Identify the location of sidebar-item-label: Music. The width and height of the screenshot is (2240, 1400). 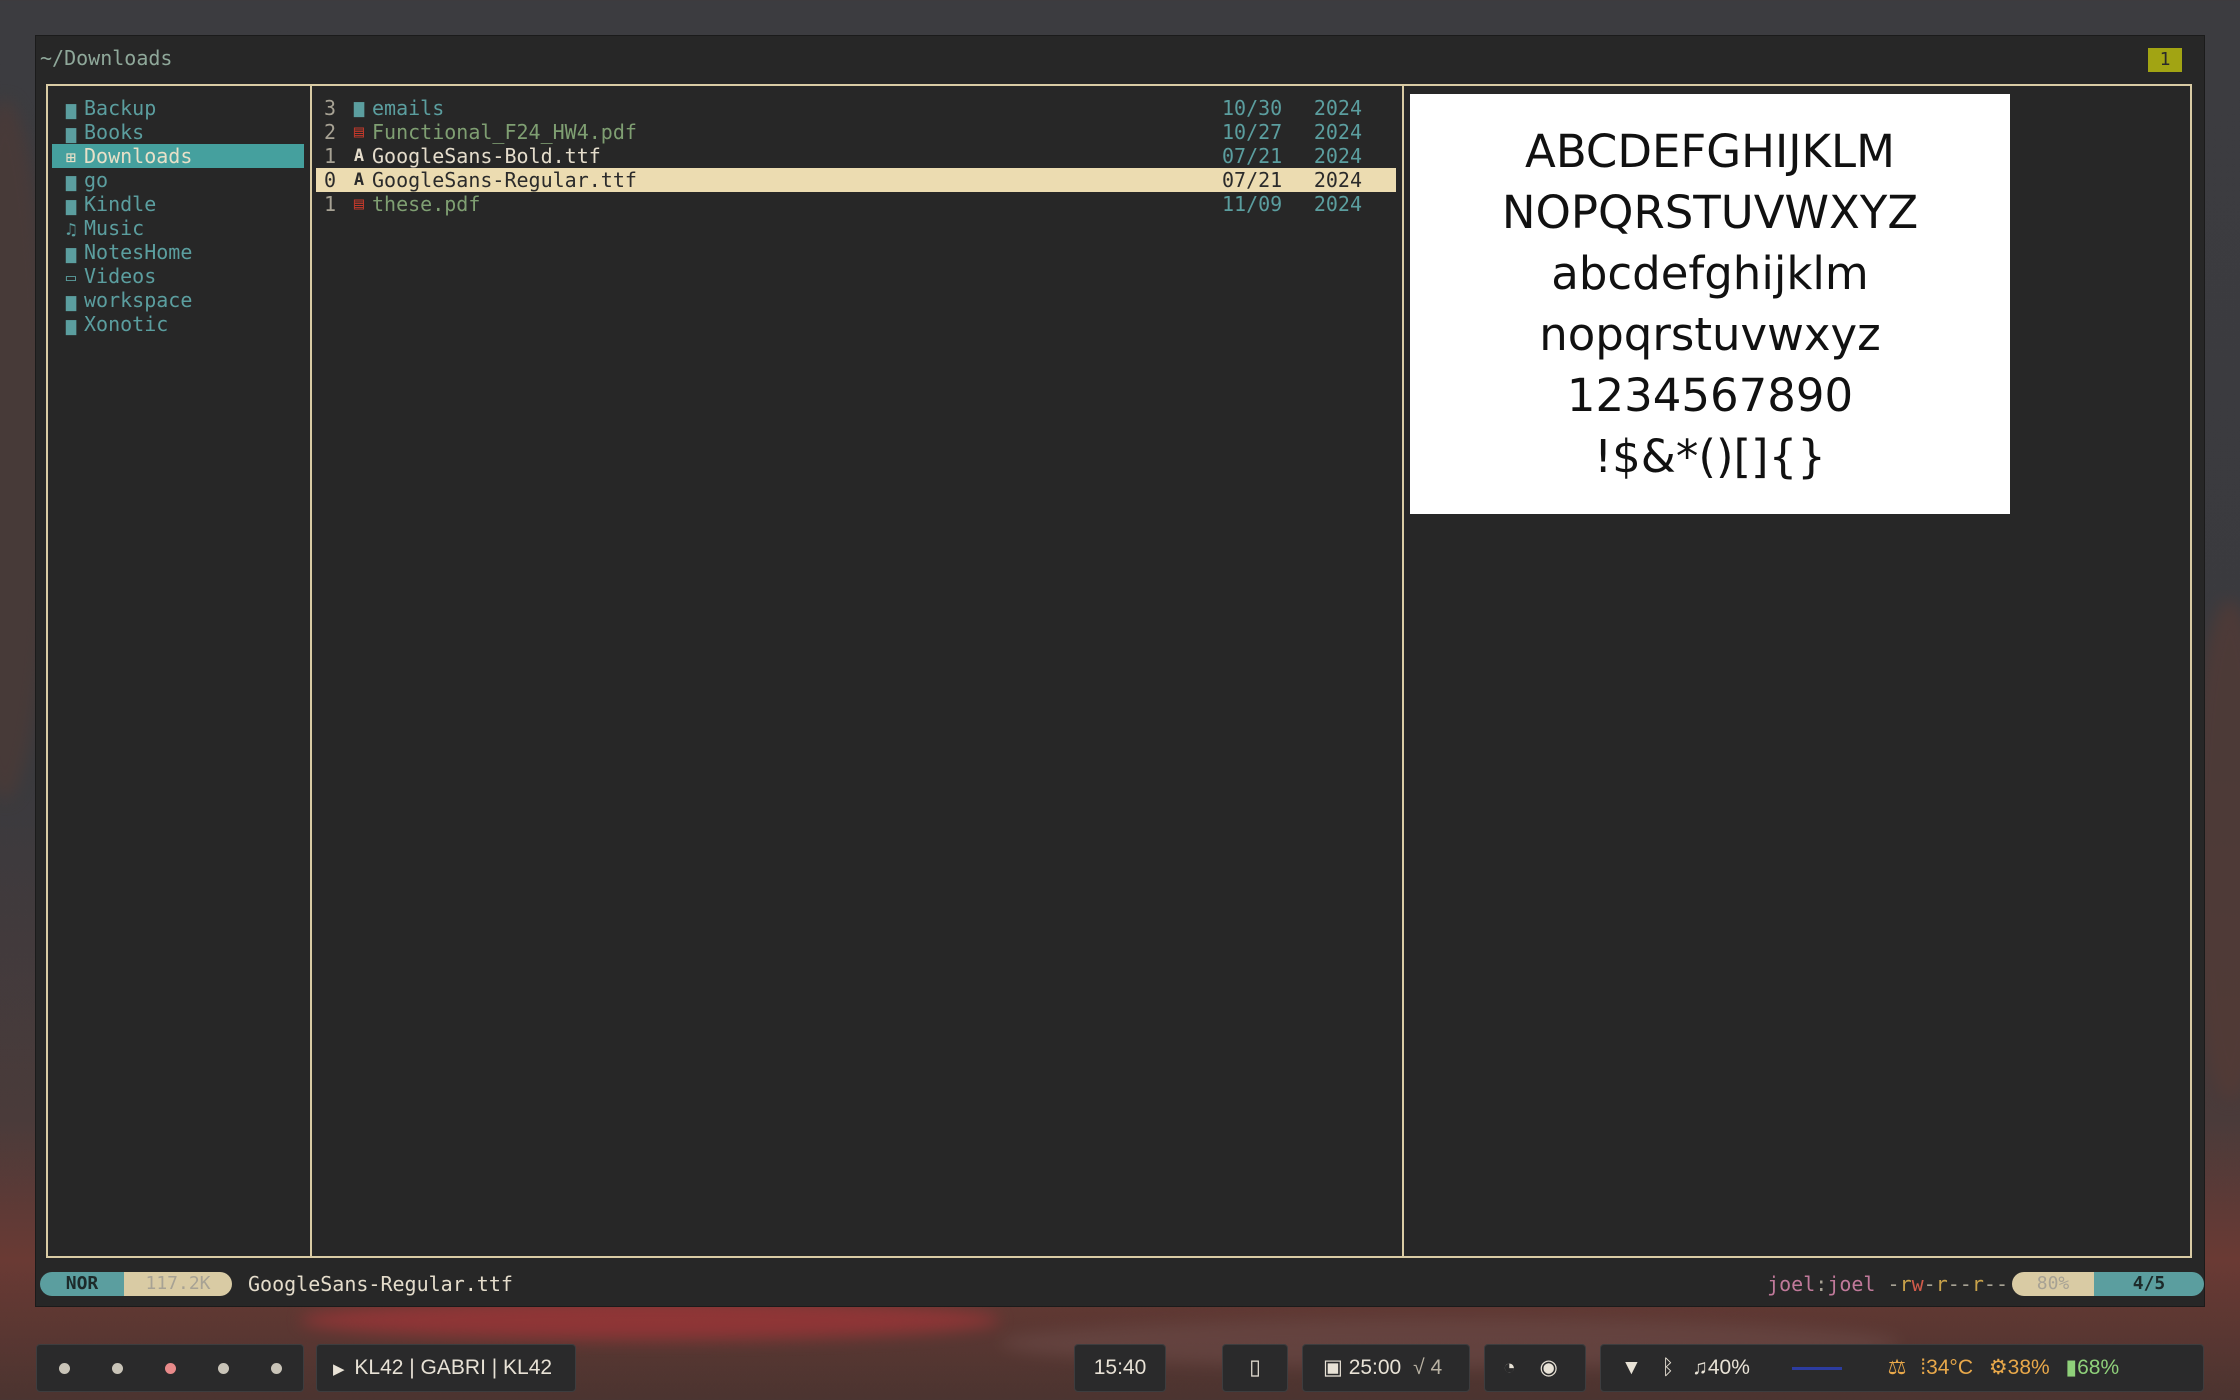
(114, 228).